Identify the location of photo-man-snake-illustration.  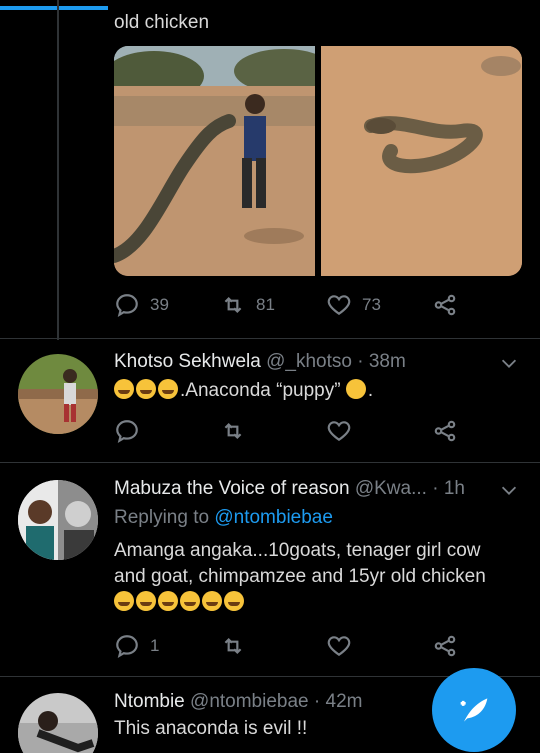
(214, 161).